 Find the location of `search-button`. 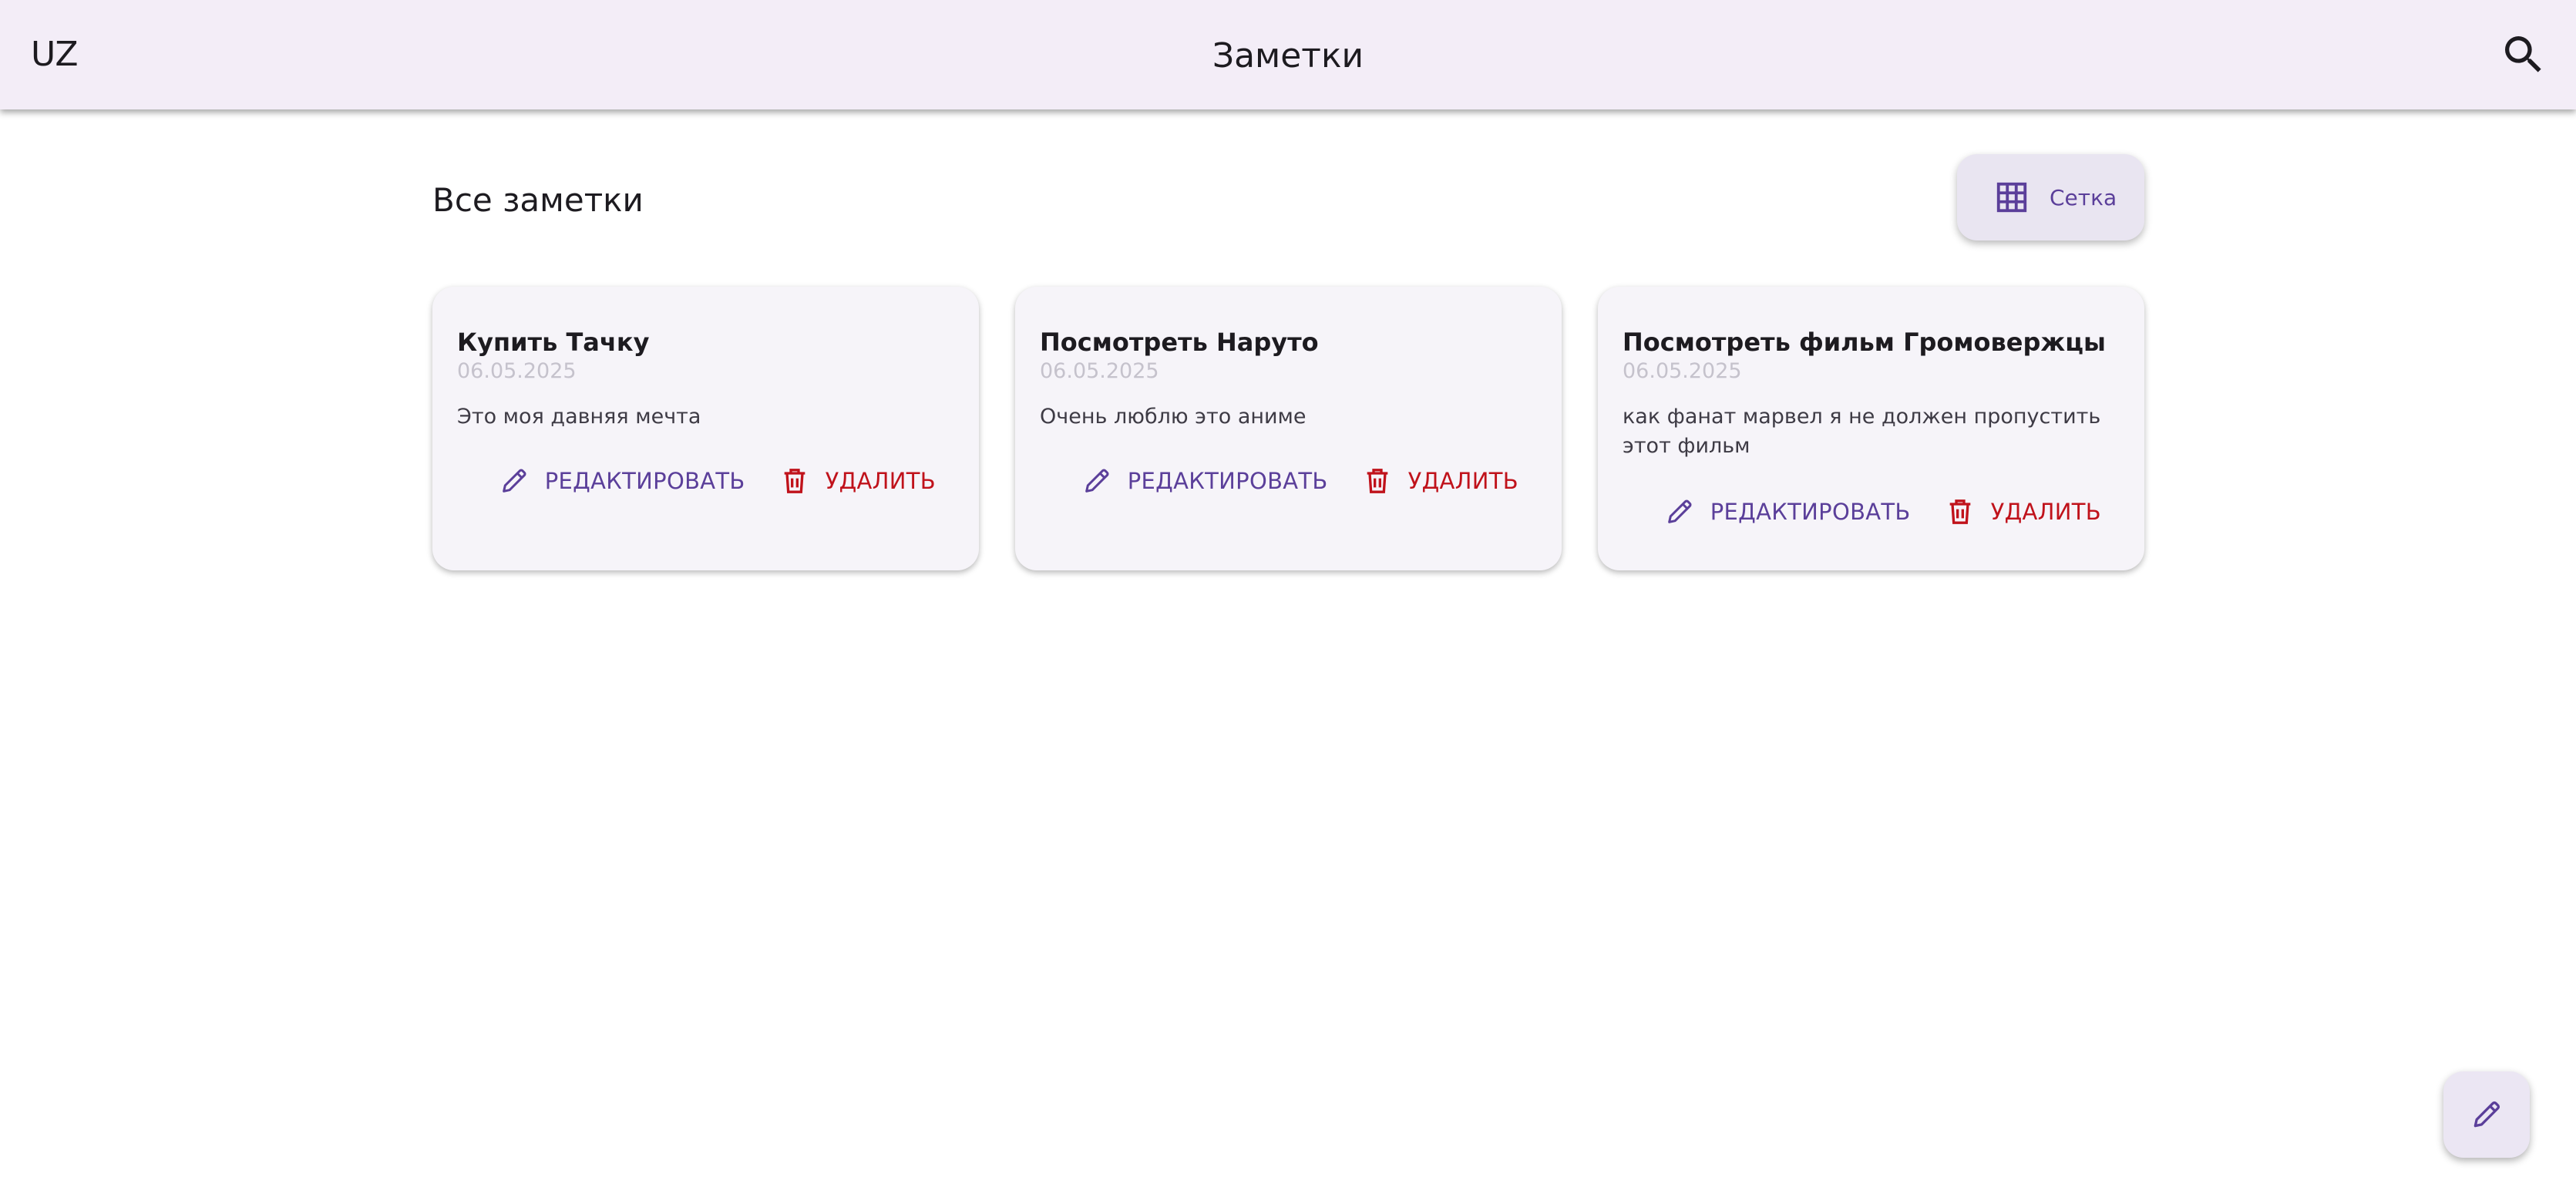

search-button is located at coordinates (2523, 55).